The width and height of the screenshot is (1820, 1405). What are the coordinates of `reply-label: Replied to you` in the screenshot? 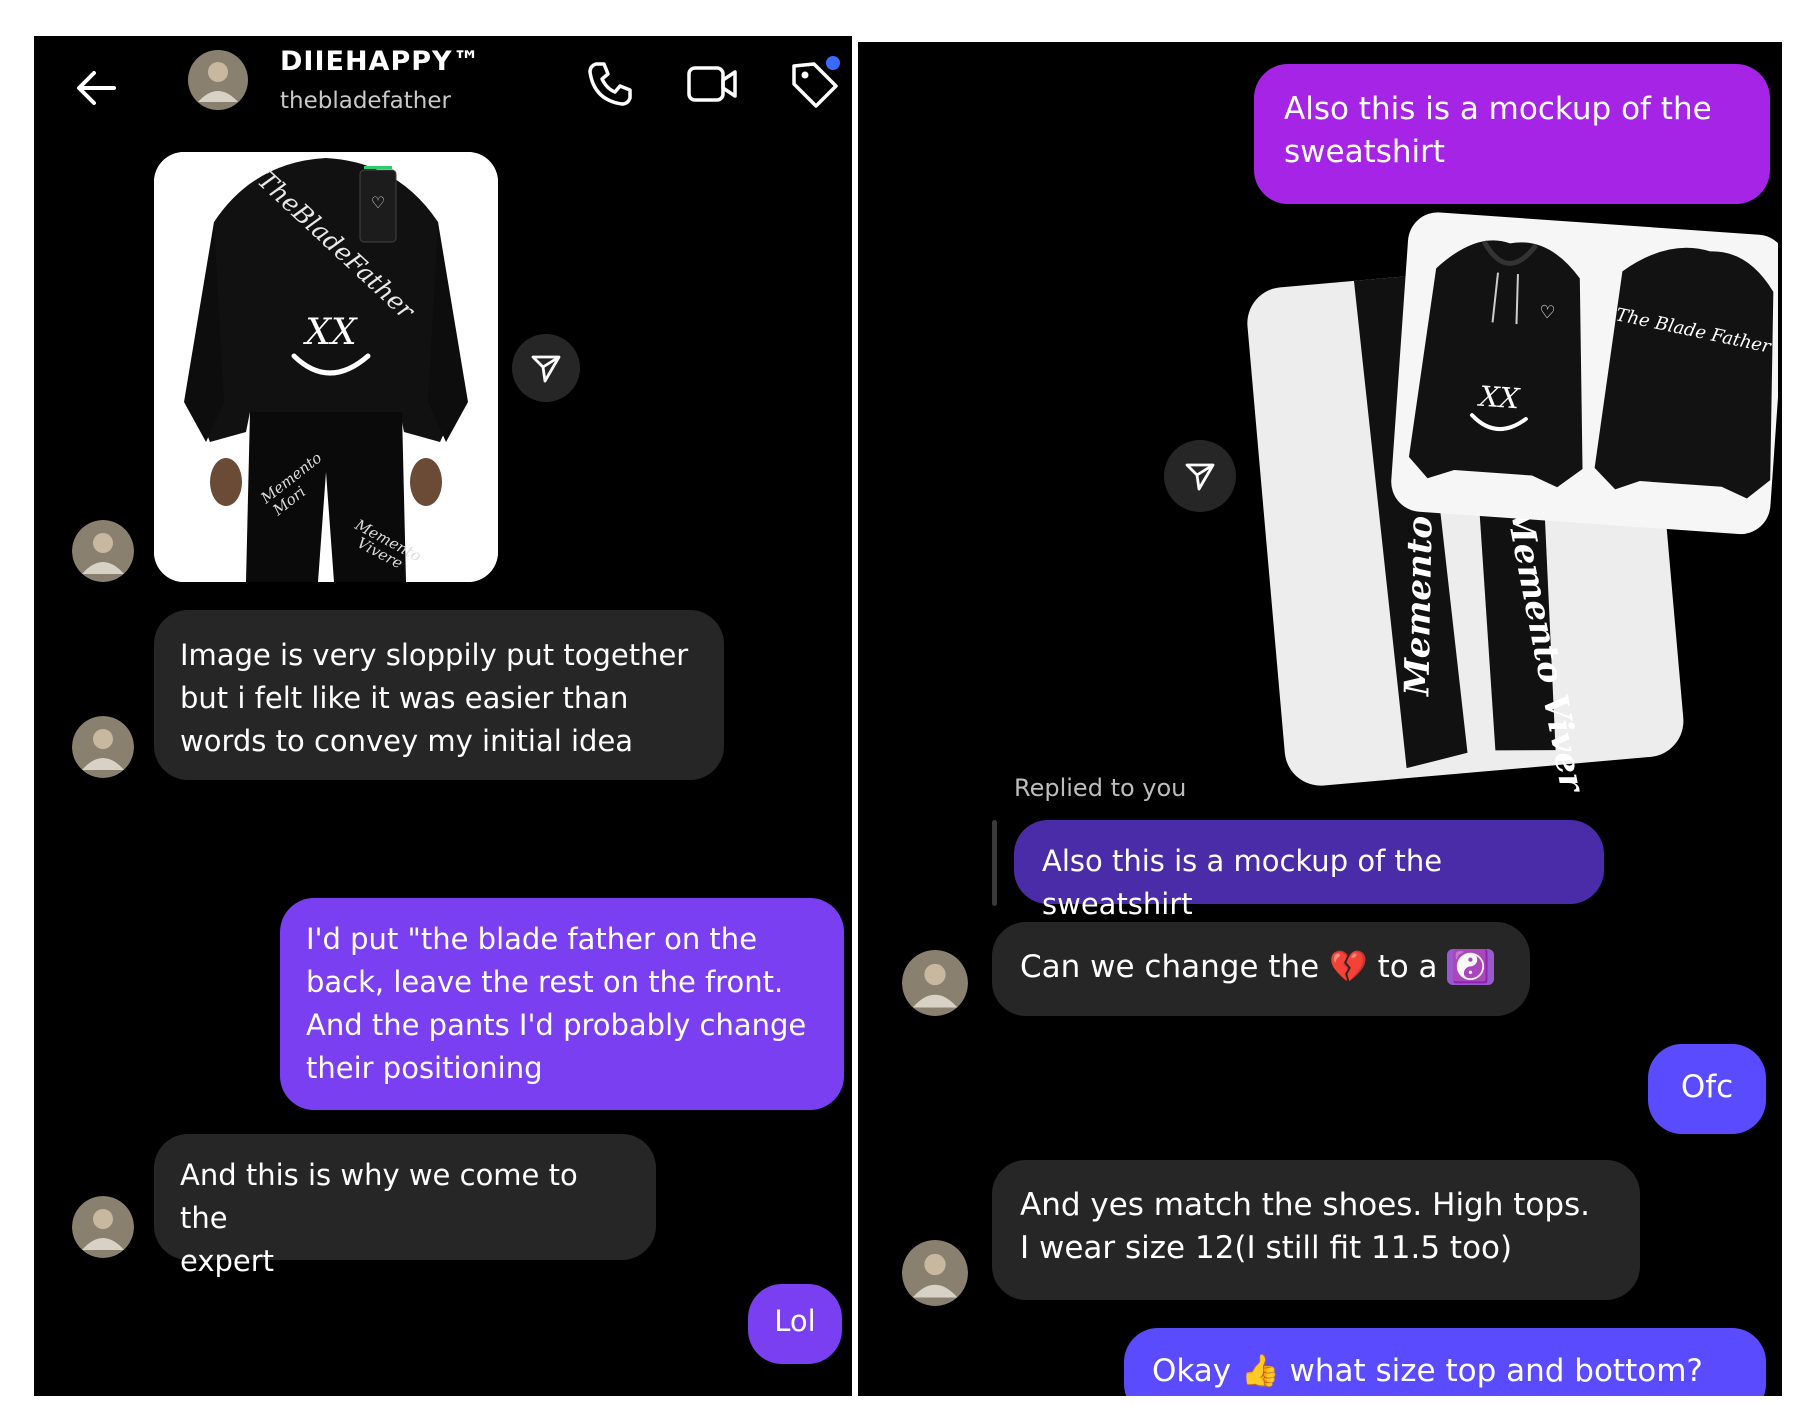 It's located at (1100, 788).